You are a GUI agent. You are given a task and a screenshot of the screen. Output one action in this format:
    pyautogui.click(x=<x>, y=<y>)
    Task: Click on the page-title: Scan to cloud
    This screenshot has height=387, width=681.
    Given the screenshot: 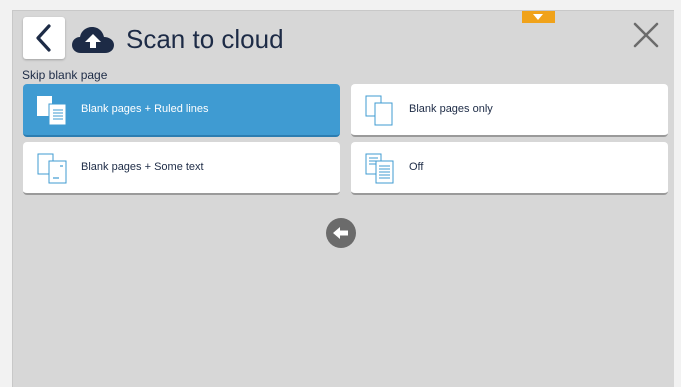 What is the action you would take?
    pyautogui.click(x=205, y=39)
    